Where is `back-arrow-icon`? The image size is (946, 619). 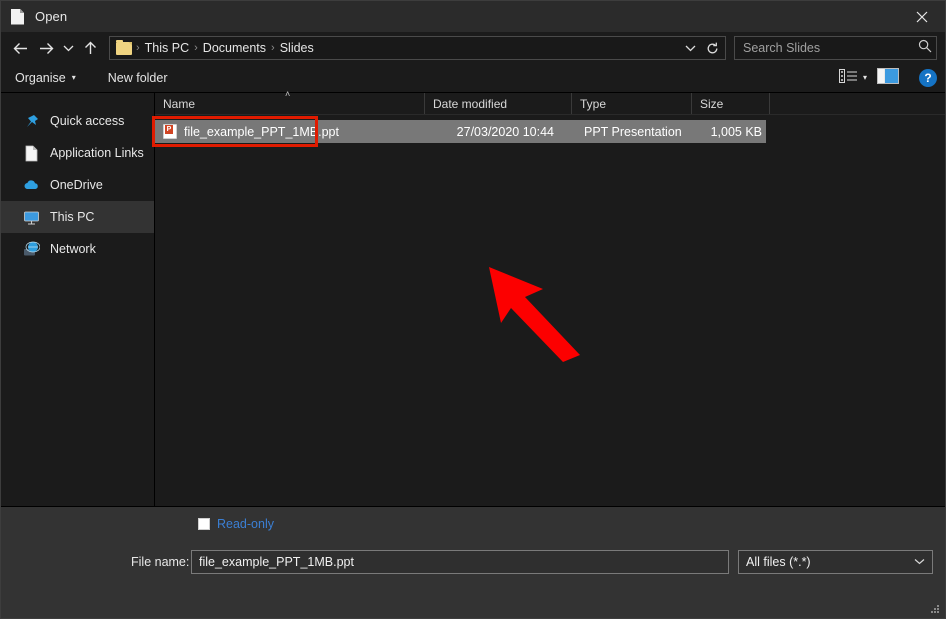
back-arrow-icon is located at coordinates (20, 48).